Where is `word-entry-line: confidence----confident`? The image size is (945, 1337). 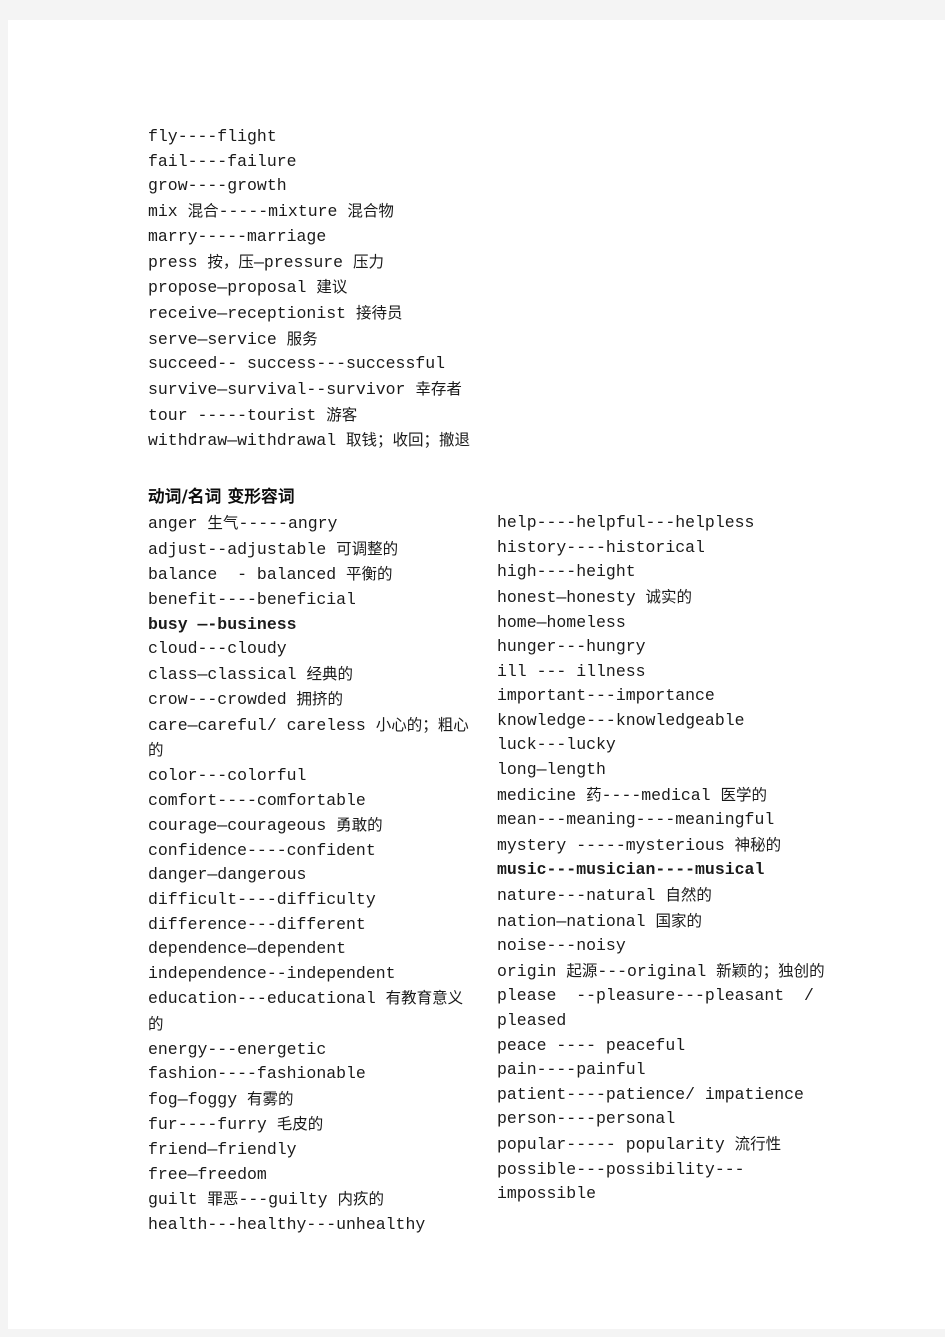
word-entry-line: confidence----confident is located at coordinates (262, 850).